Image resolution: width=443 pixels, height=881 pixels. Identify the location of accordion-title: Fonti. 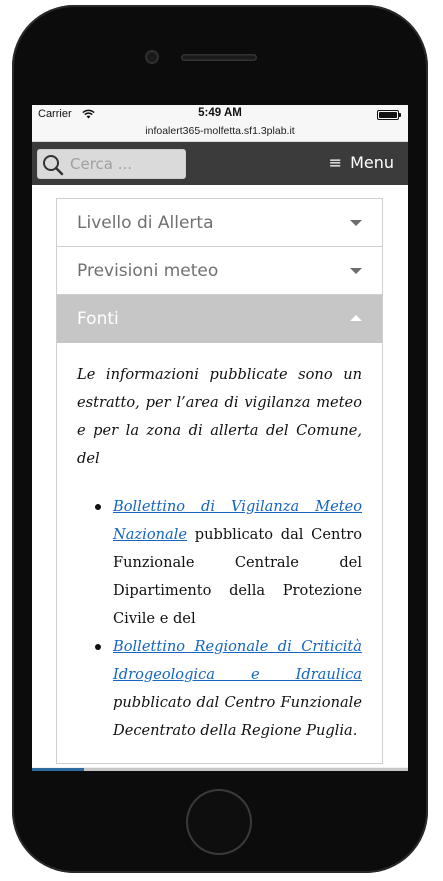
(98, 319).